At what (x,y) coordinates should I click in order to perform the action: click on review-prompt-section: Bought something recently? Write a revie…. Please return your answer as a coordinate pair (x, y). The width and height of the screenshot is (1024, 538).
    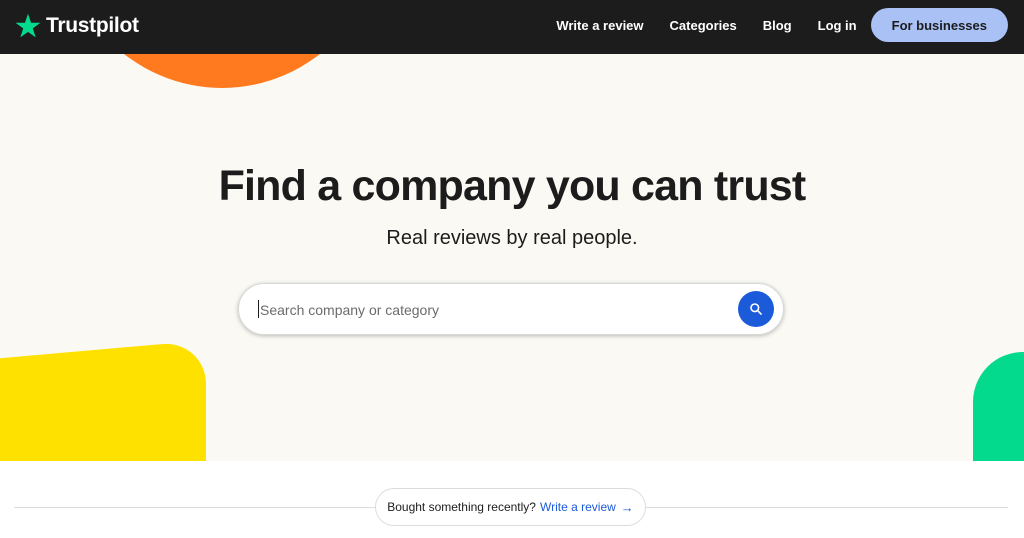
    Looking at the image, I should click on (512, 499).